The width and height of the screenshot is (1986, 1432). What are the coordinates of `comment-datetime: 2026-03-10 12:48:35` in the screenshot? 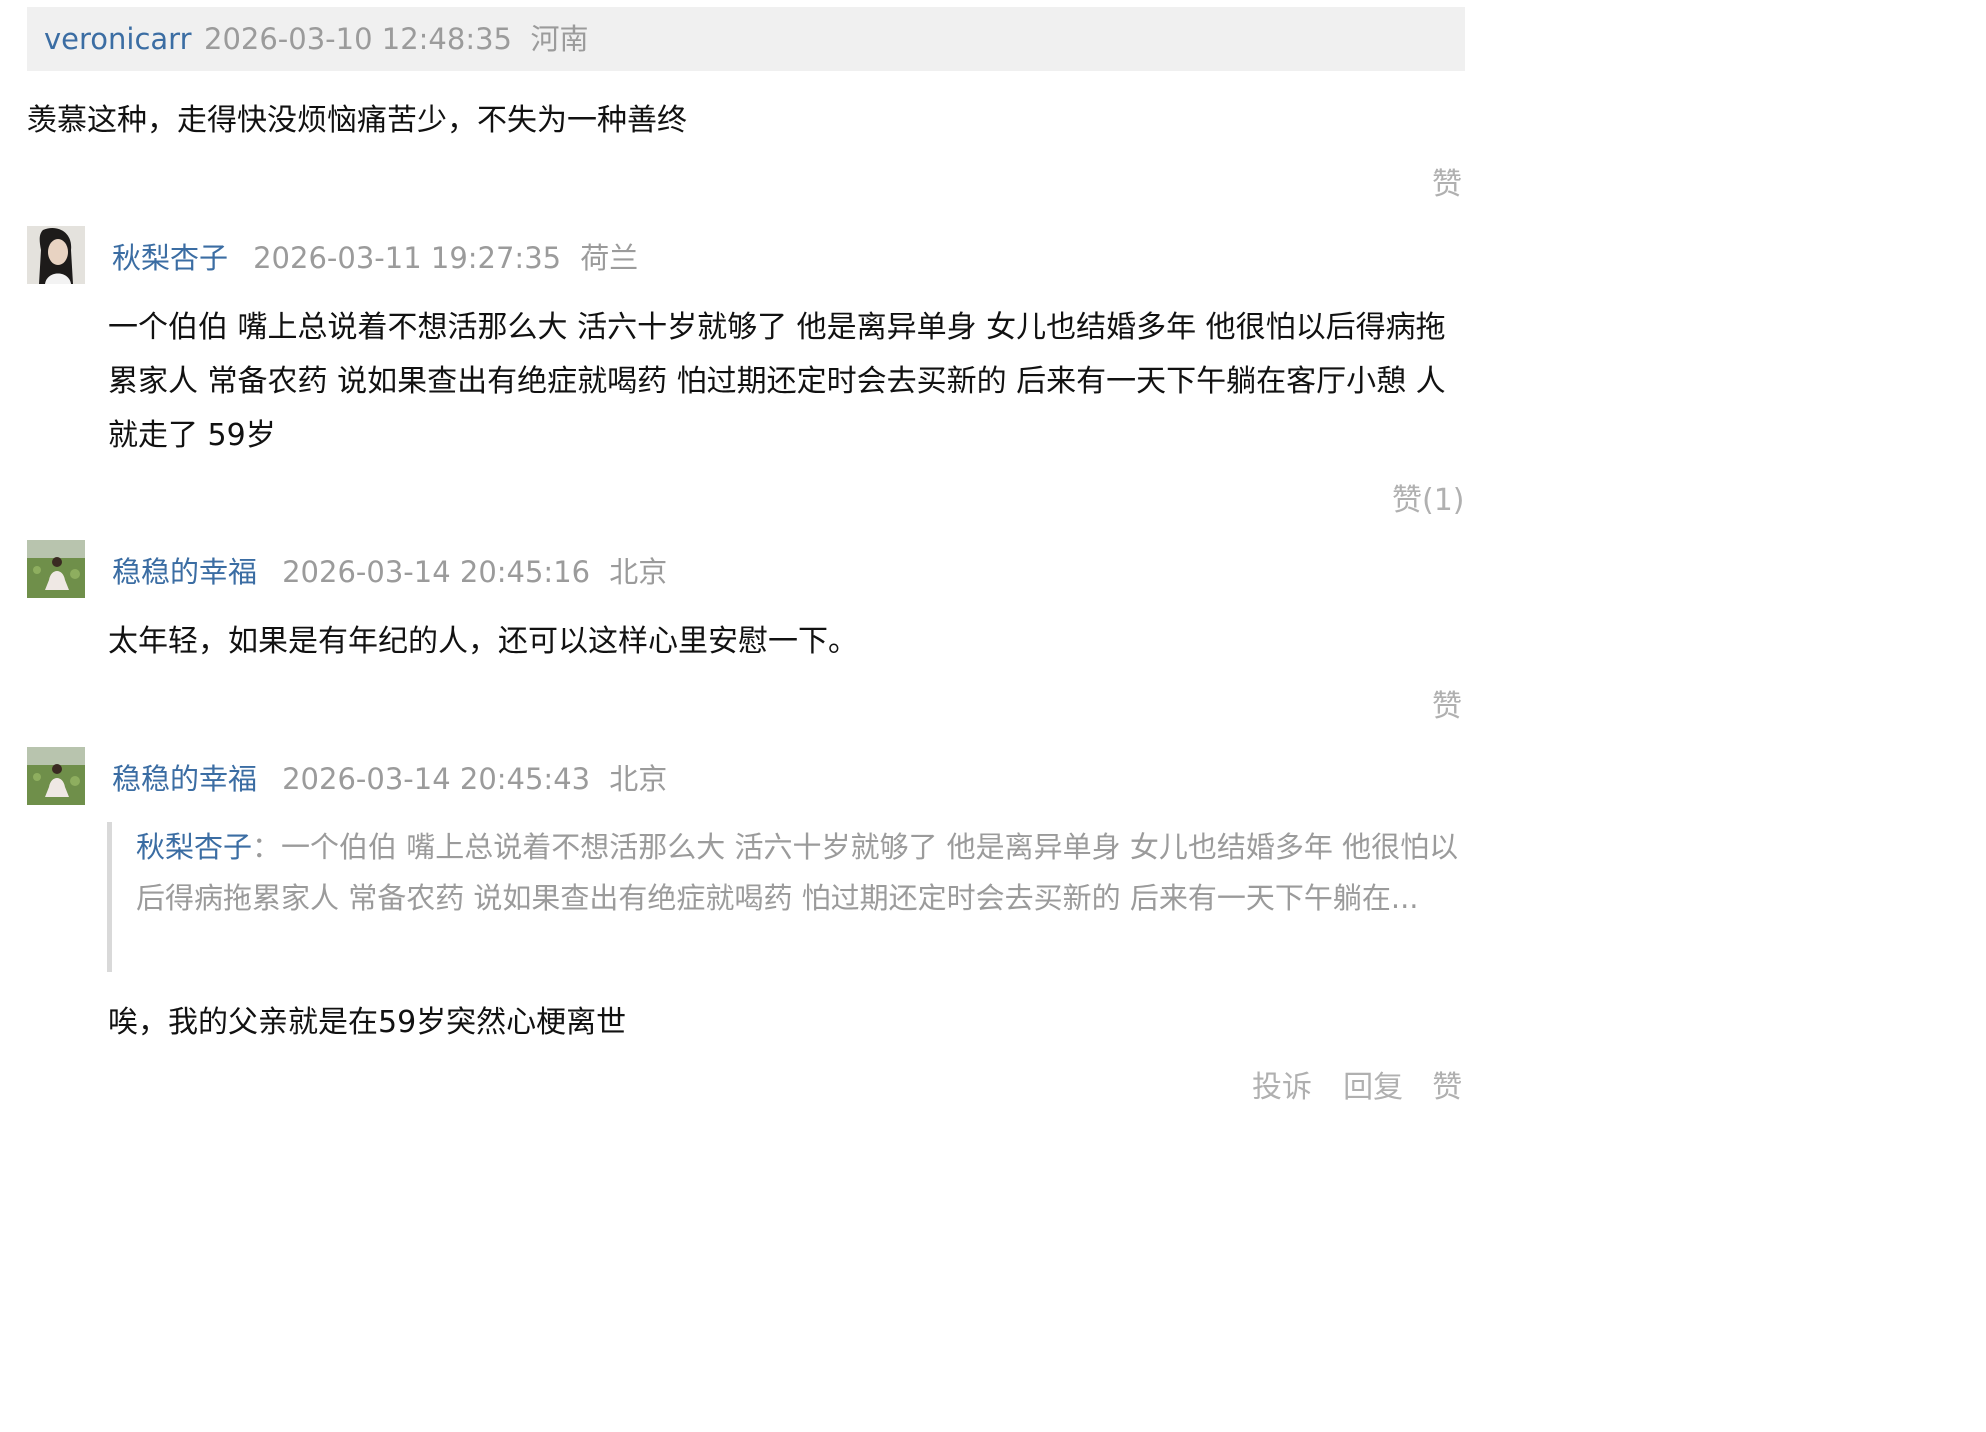 It's located at (358, 39).